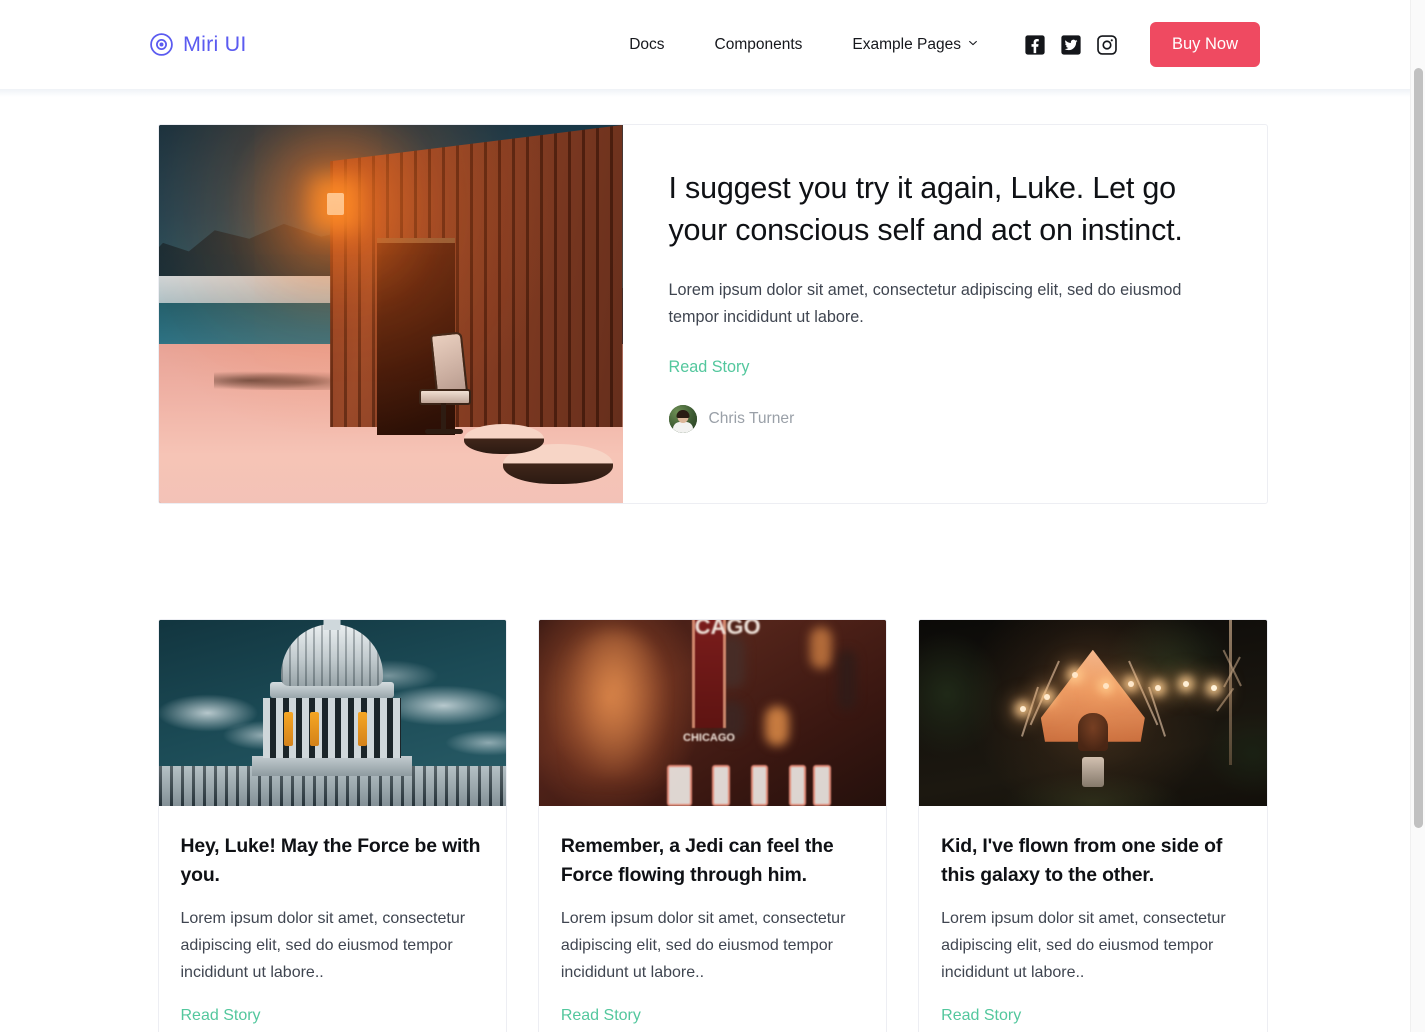  Describe the element at coordinates (709, 737) in the screenshot. I see `marquee-horizontal-text: CHICAGO` at that location.